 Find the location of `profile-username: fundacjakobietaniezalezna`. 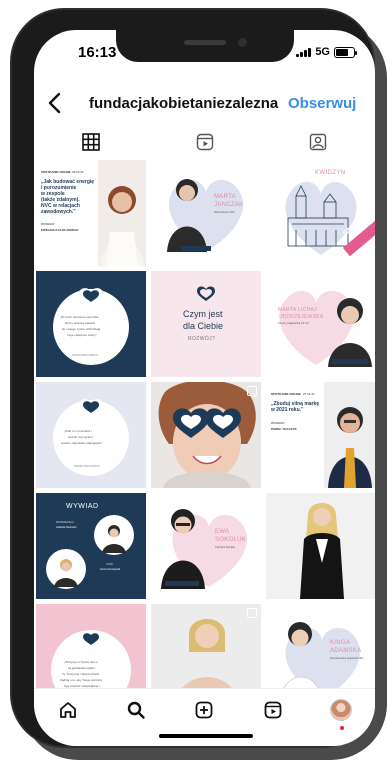

profile-username: fundacjakobietaniezalezna is located at coordinates (184, 103).